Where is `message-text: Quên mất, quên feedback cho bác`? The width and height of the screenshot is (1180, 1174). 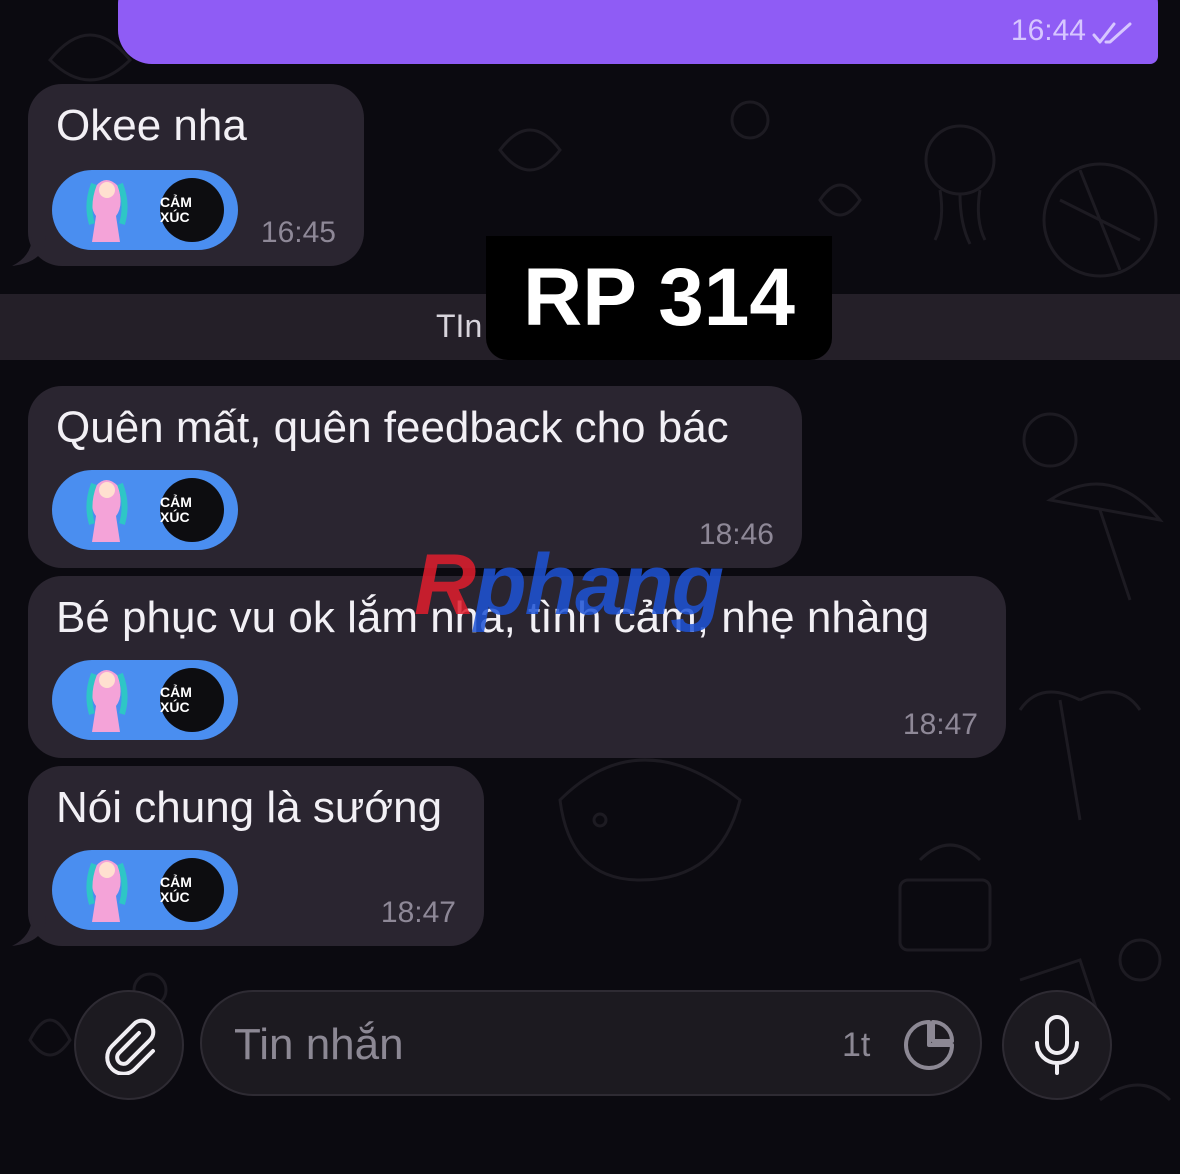
message-text: Quên mất, quên feedback cho bác is located at coordinates (392, 427).